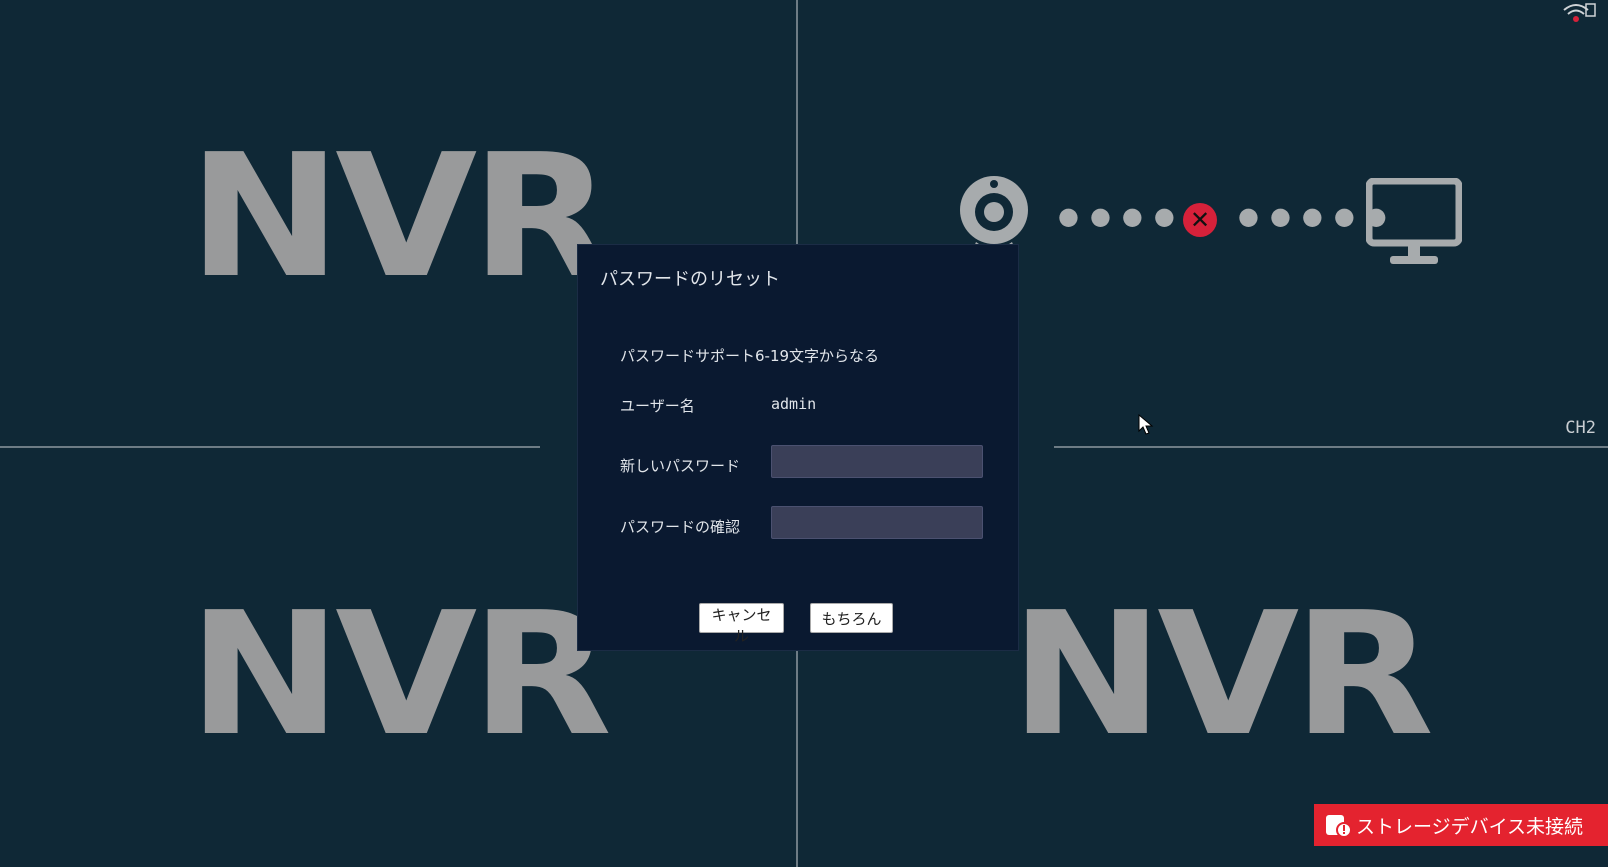 This screenshot has height=867, width=1608. I want to click on grid-divider-horizontal-right, so click(1331, 447).